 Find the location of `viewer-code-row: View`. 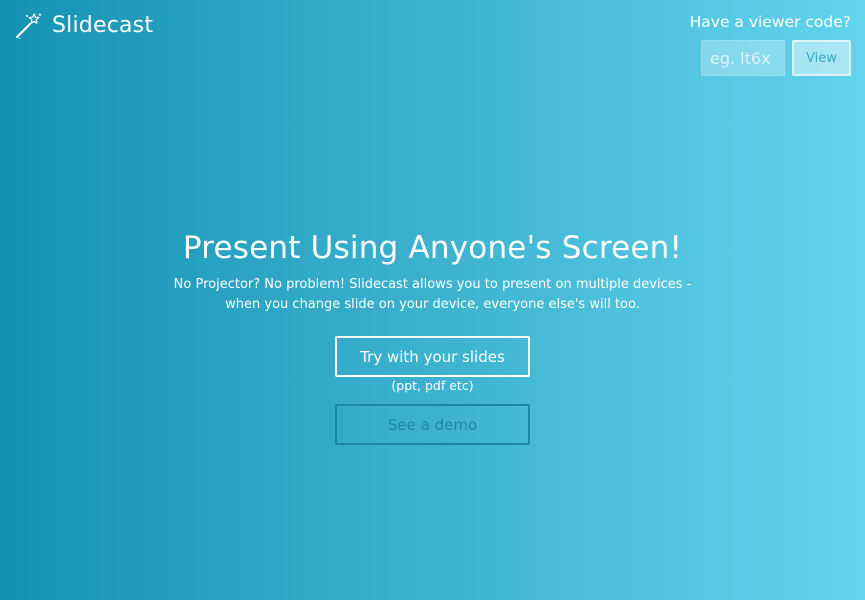

viewer-code-row: View is located at coordinates (766, 58).